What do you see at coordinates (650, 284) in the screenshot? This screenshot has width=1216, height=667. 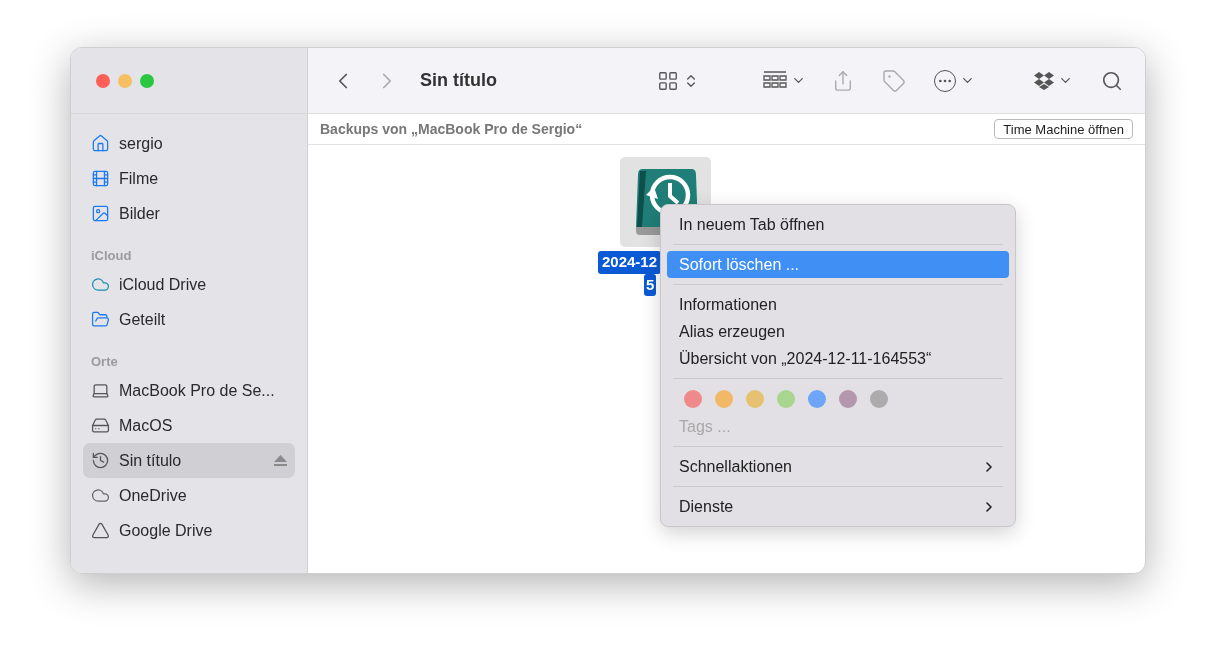 I see `file-name: 5` at bounding box center [650, 284].